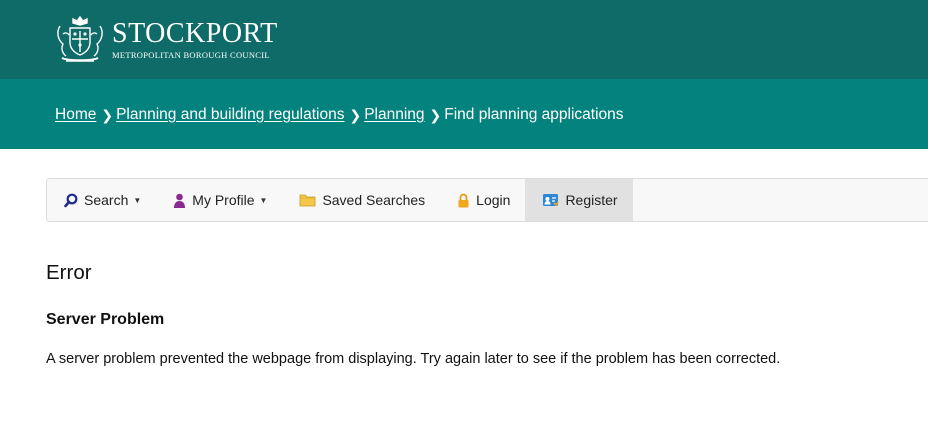 The height and width of the screenshot is (424, 928). Describe the element at coordinates (394, 115) in the screenshot. I see `breadcrumb-planning: Planning` at that location.